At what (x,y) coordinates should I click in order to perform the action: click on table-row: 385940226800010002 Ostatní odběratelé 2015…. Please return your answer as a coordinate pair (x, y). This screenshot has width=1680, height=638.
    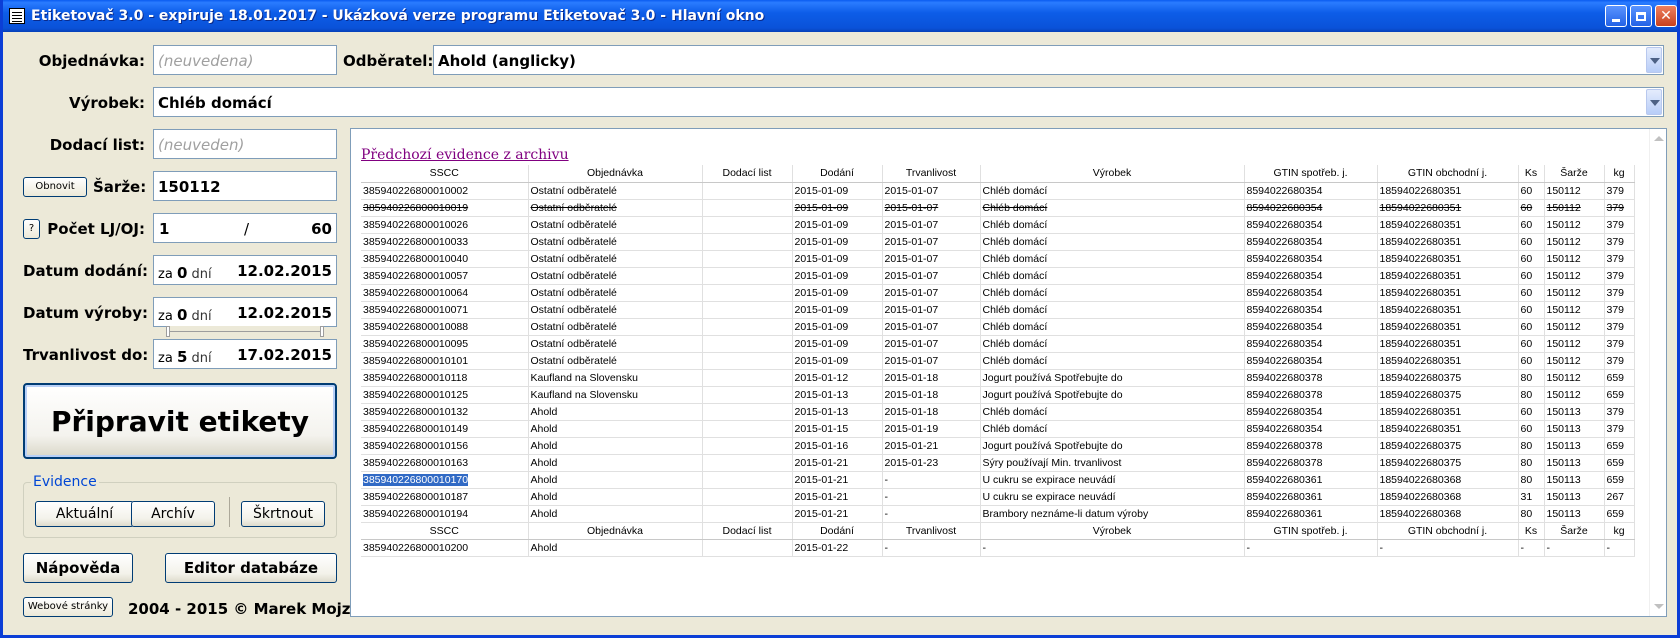
    Looking at the image, I should click on (998, 191).